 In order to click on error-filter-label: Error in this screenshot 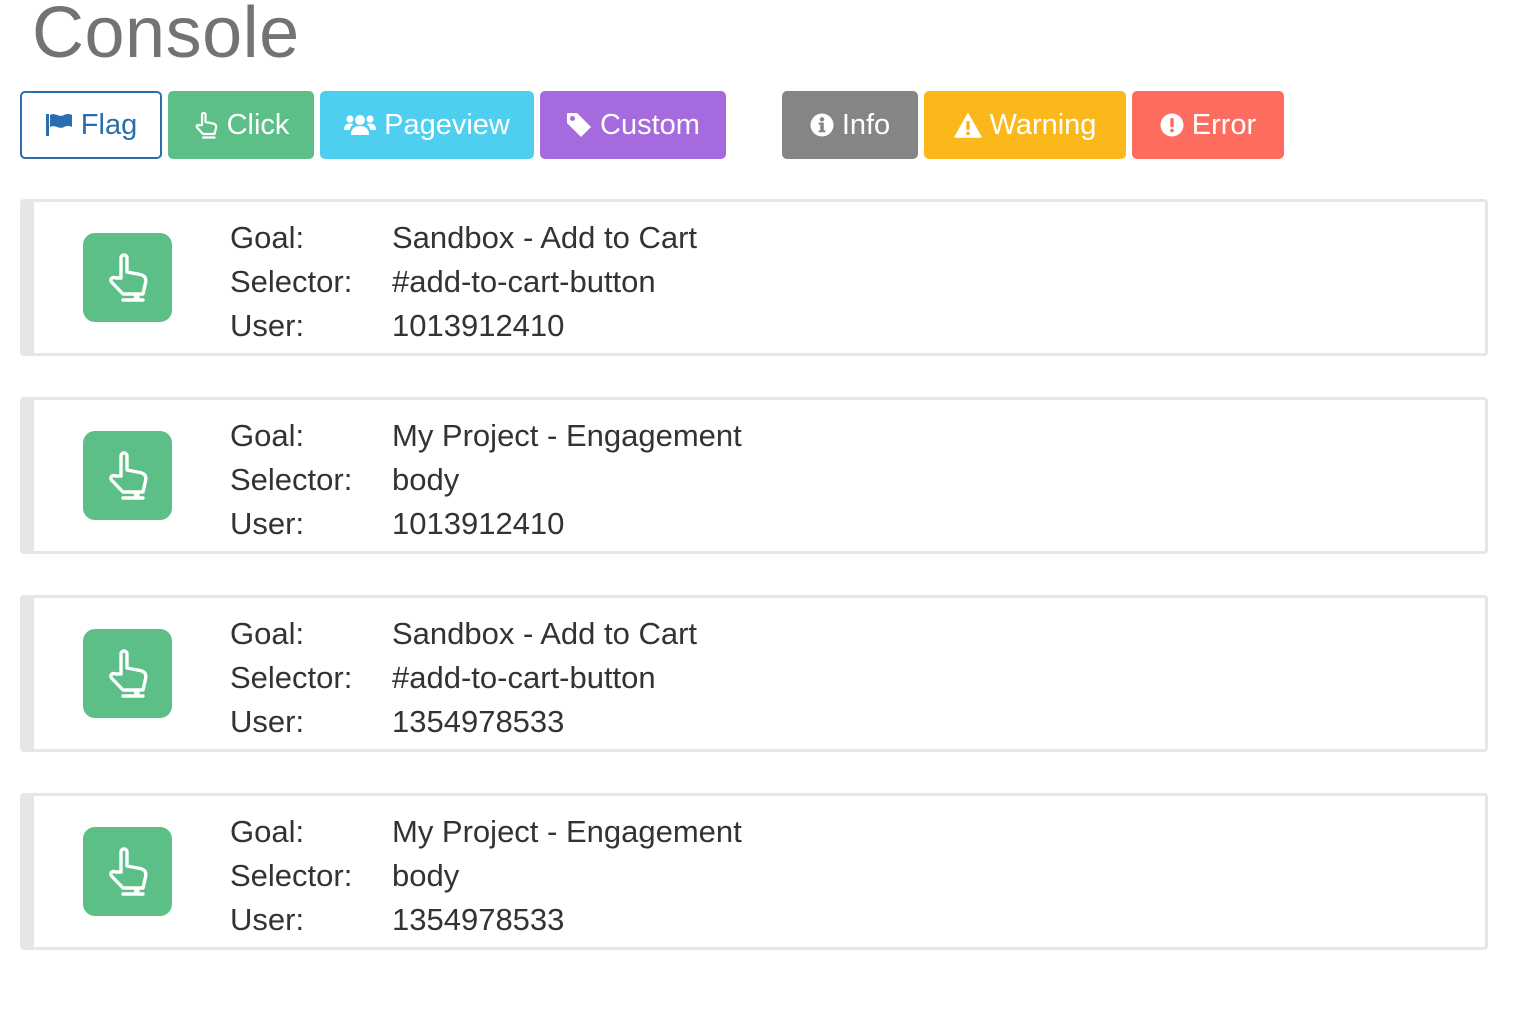, I will do `click(1224, 124)`.